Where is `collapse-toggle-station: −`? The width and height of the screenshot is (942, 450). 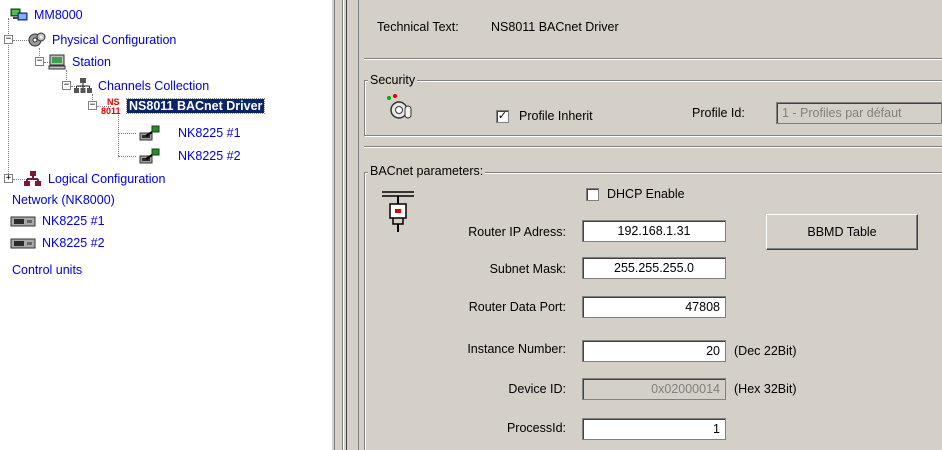 collapse-toggle-station: − is located at coordinates (39, 61).